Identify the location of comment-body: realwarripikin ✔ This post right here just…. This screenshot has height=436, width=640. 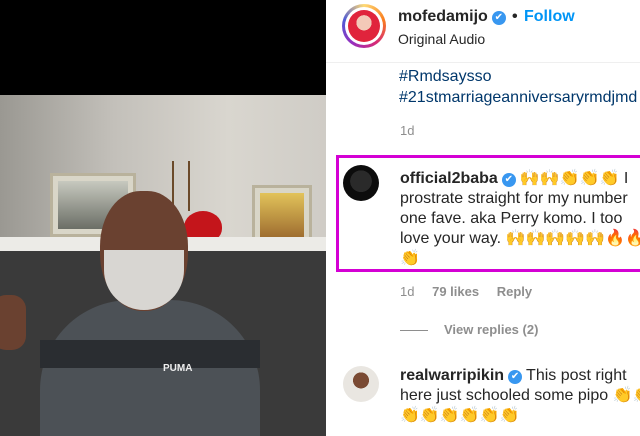
(520, 396).